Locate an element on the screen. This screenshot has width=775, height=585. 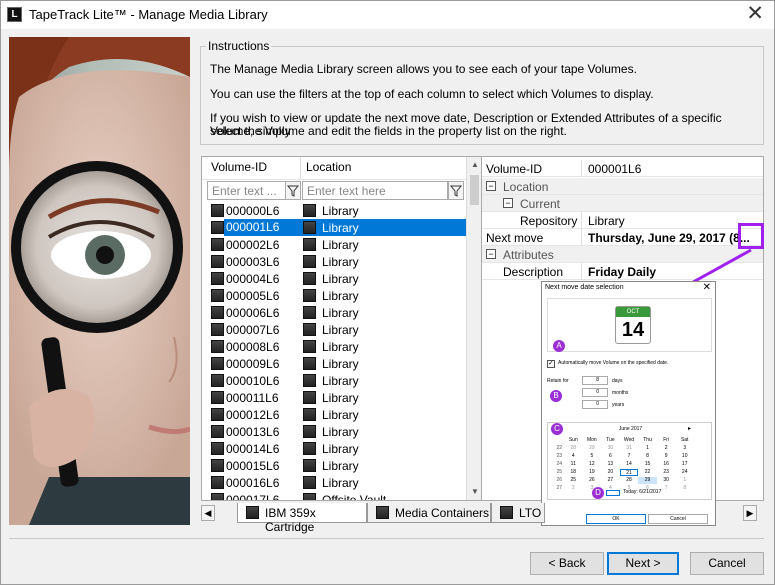
volume-row: 000013L6 Library is located at coordinates (334, 431).